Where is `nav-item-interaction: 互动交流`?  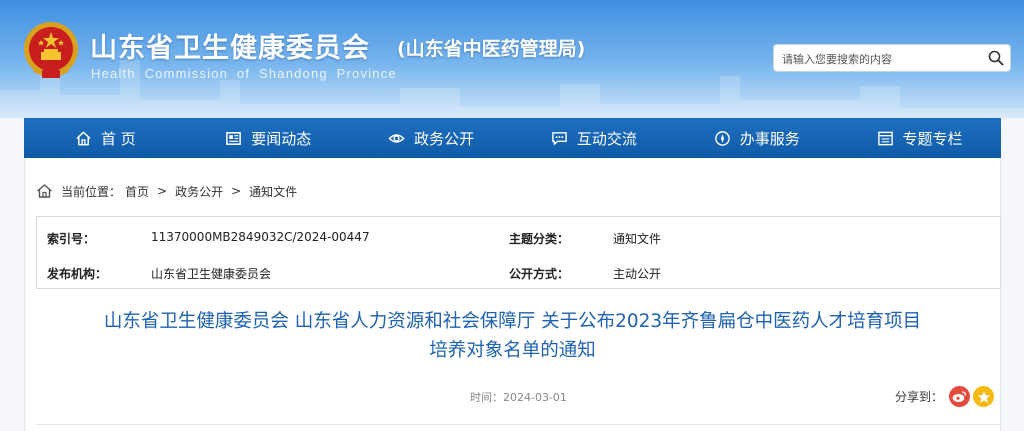
nav-item-interaction: 互动交流 is located at coordinates (593, 138).